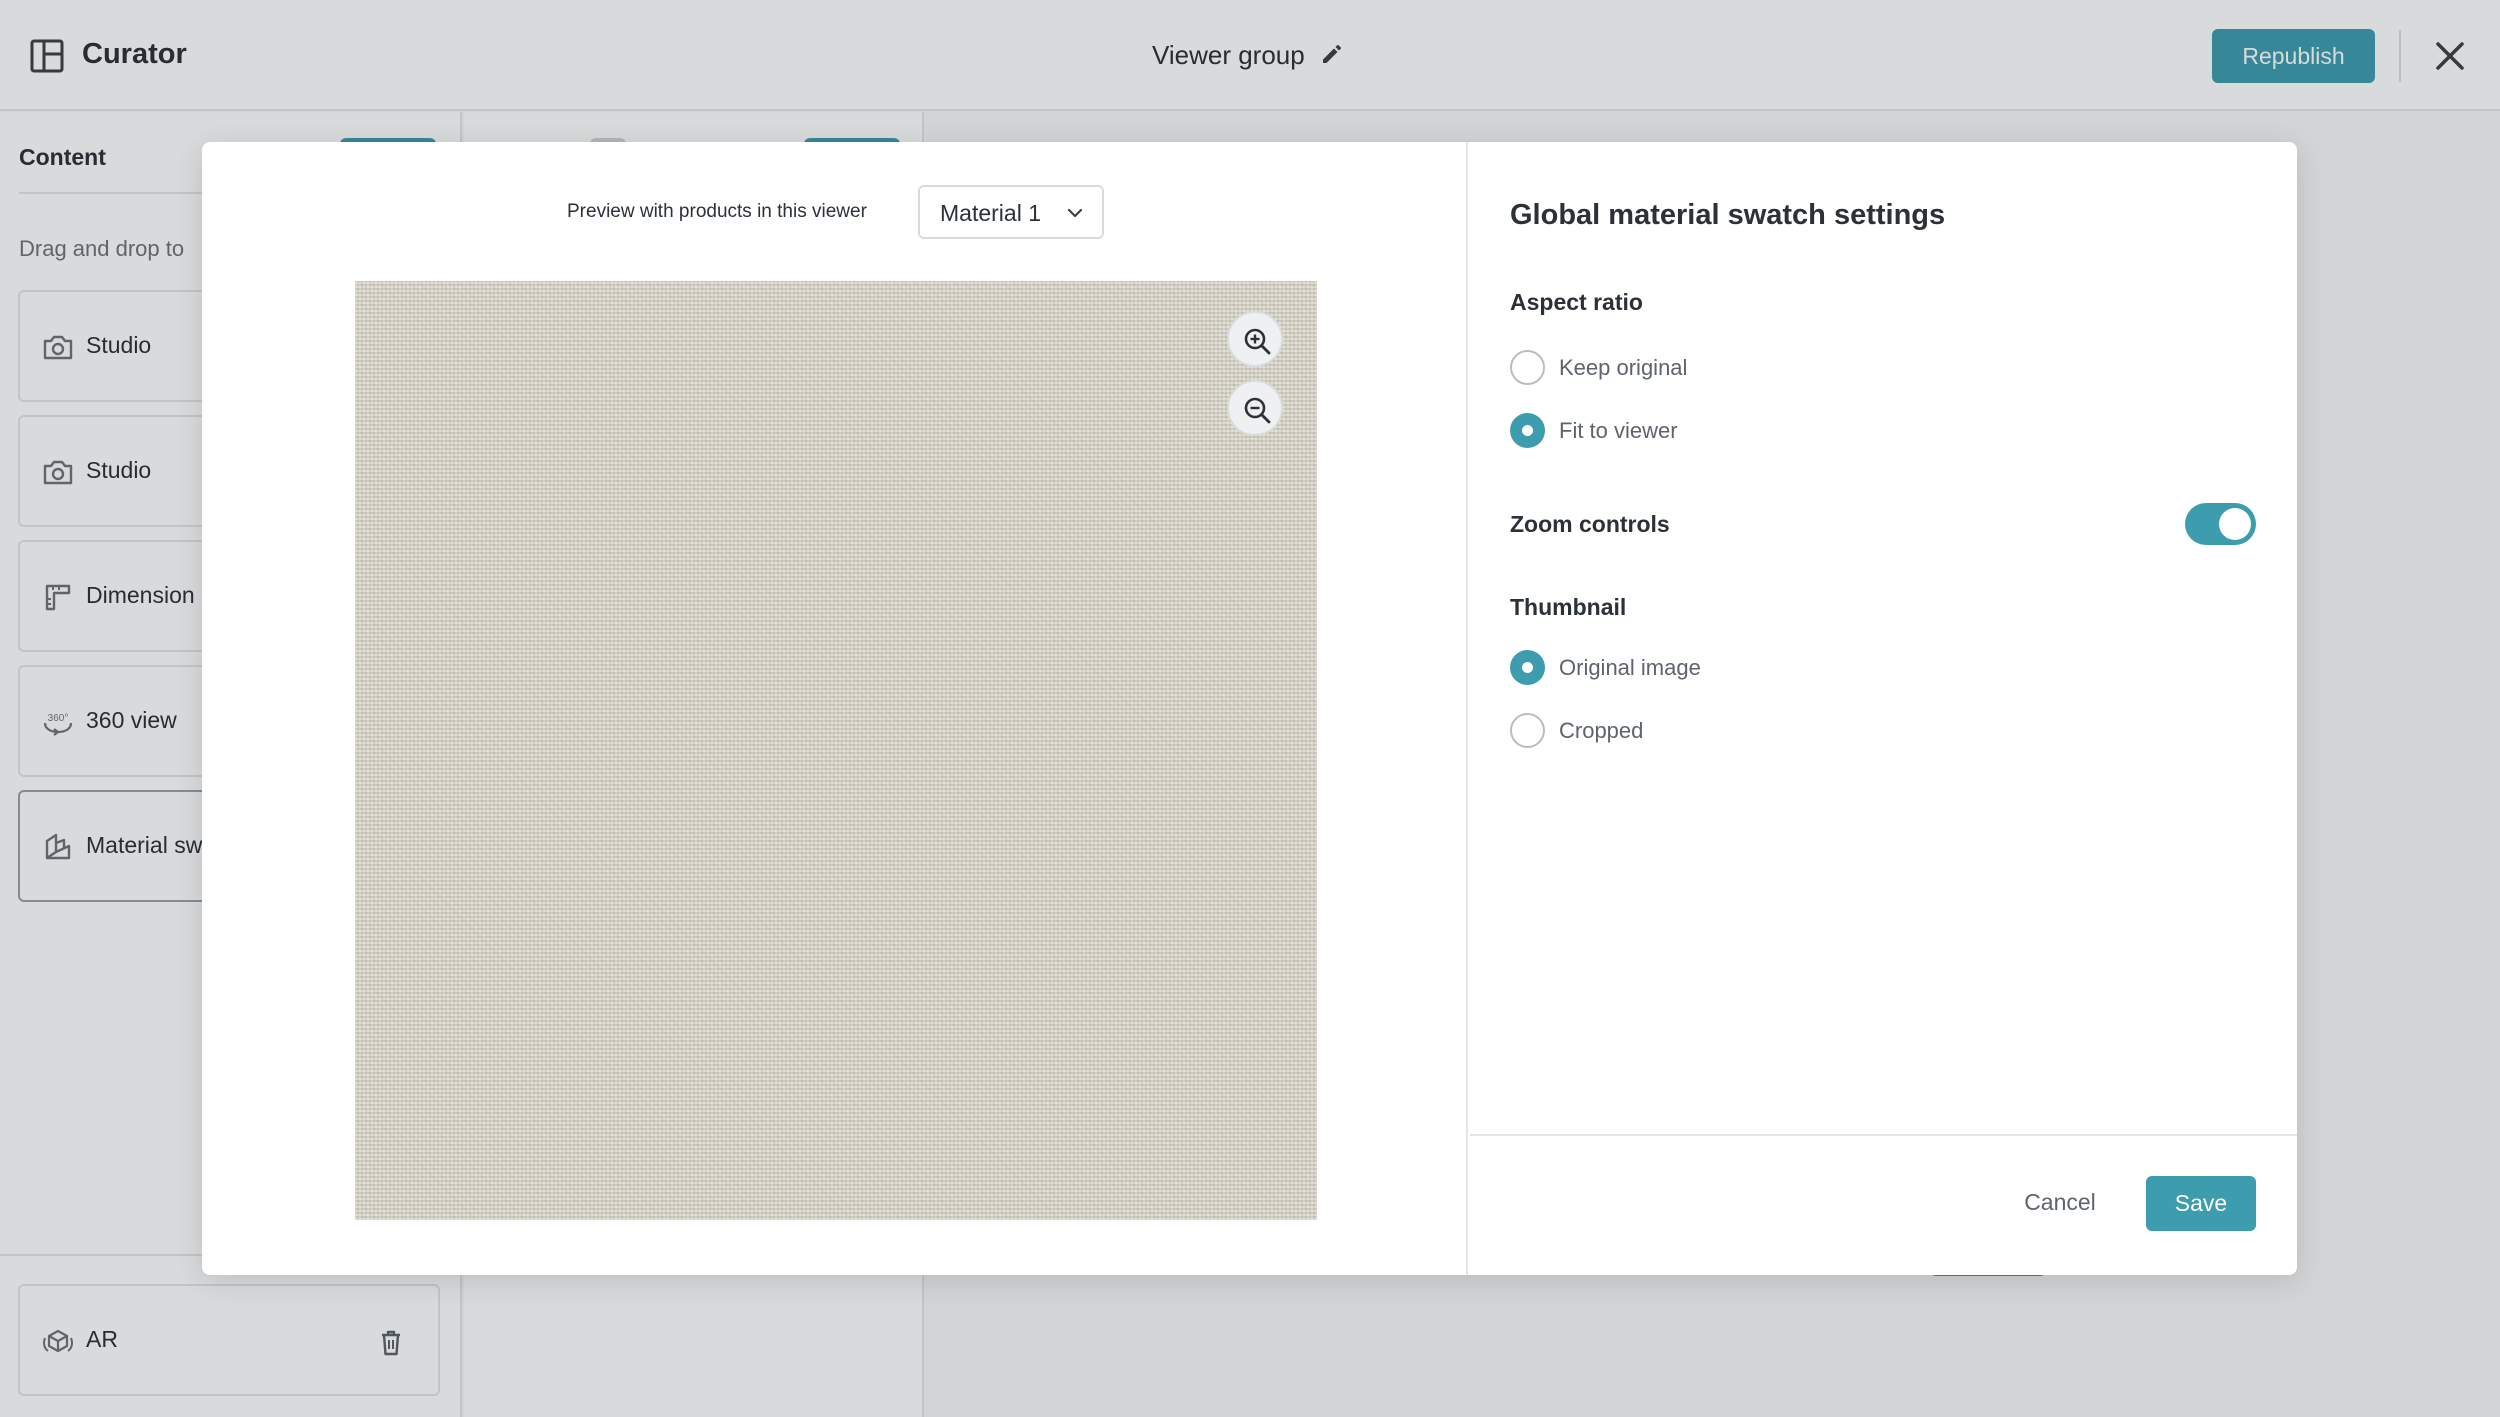  I want to click on material-select: Material 1, so click(1011, 212).